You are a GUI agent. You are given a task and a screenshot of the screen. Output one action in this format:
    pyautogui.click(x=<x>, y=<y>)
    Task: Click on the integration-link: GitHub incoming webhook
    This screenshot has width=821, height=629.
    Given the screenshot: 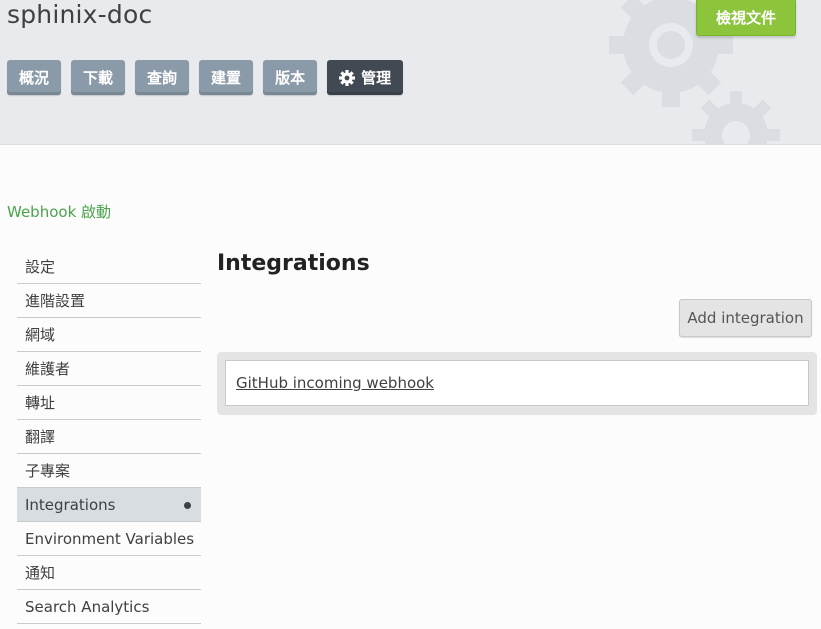 What is the action you would take?
    pyautogui.click(x=335, y=383)
    